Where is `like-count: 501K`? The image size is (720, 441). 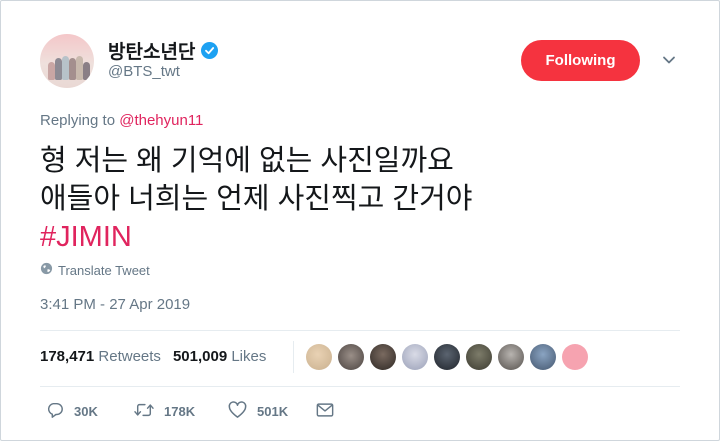 like-count: 501K is located at coordinates (273, 411).